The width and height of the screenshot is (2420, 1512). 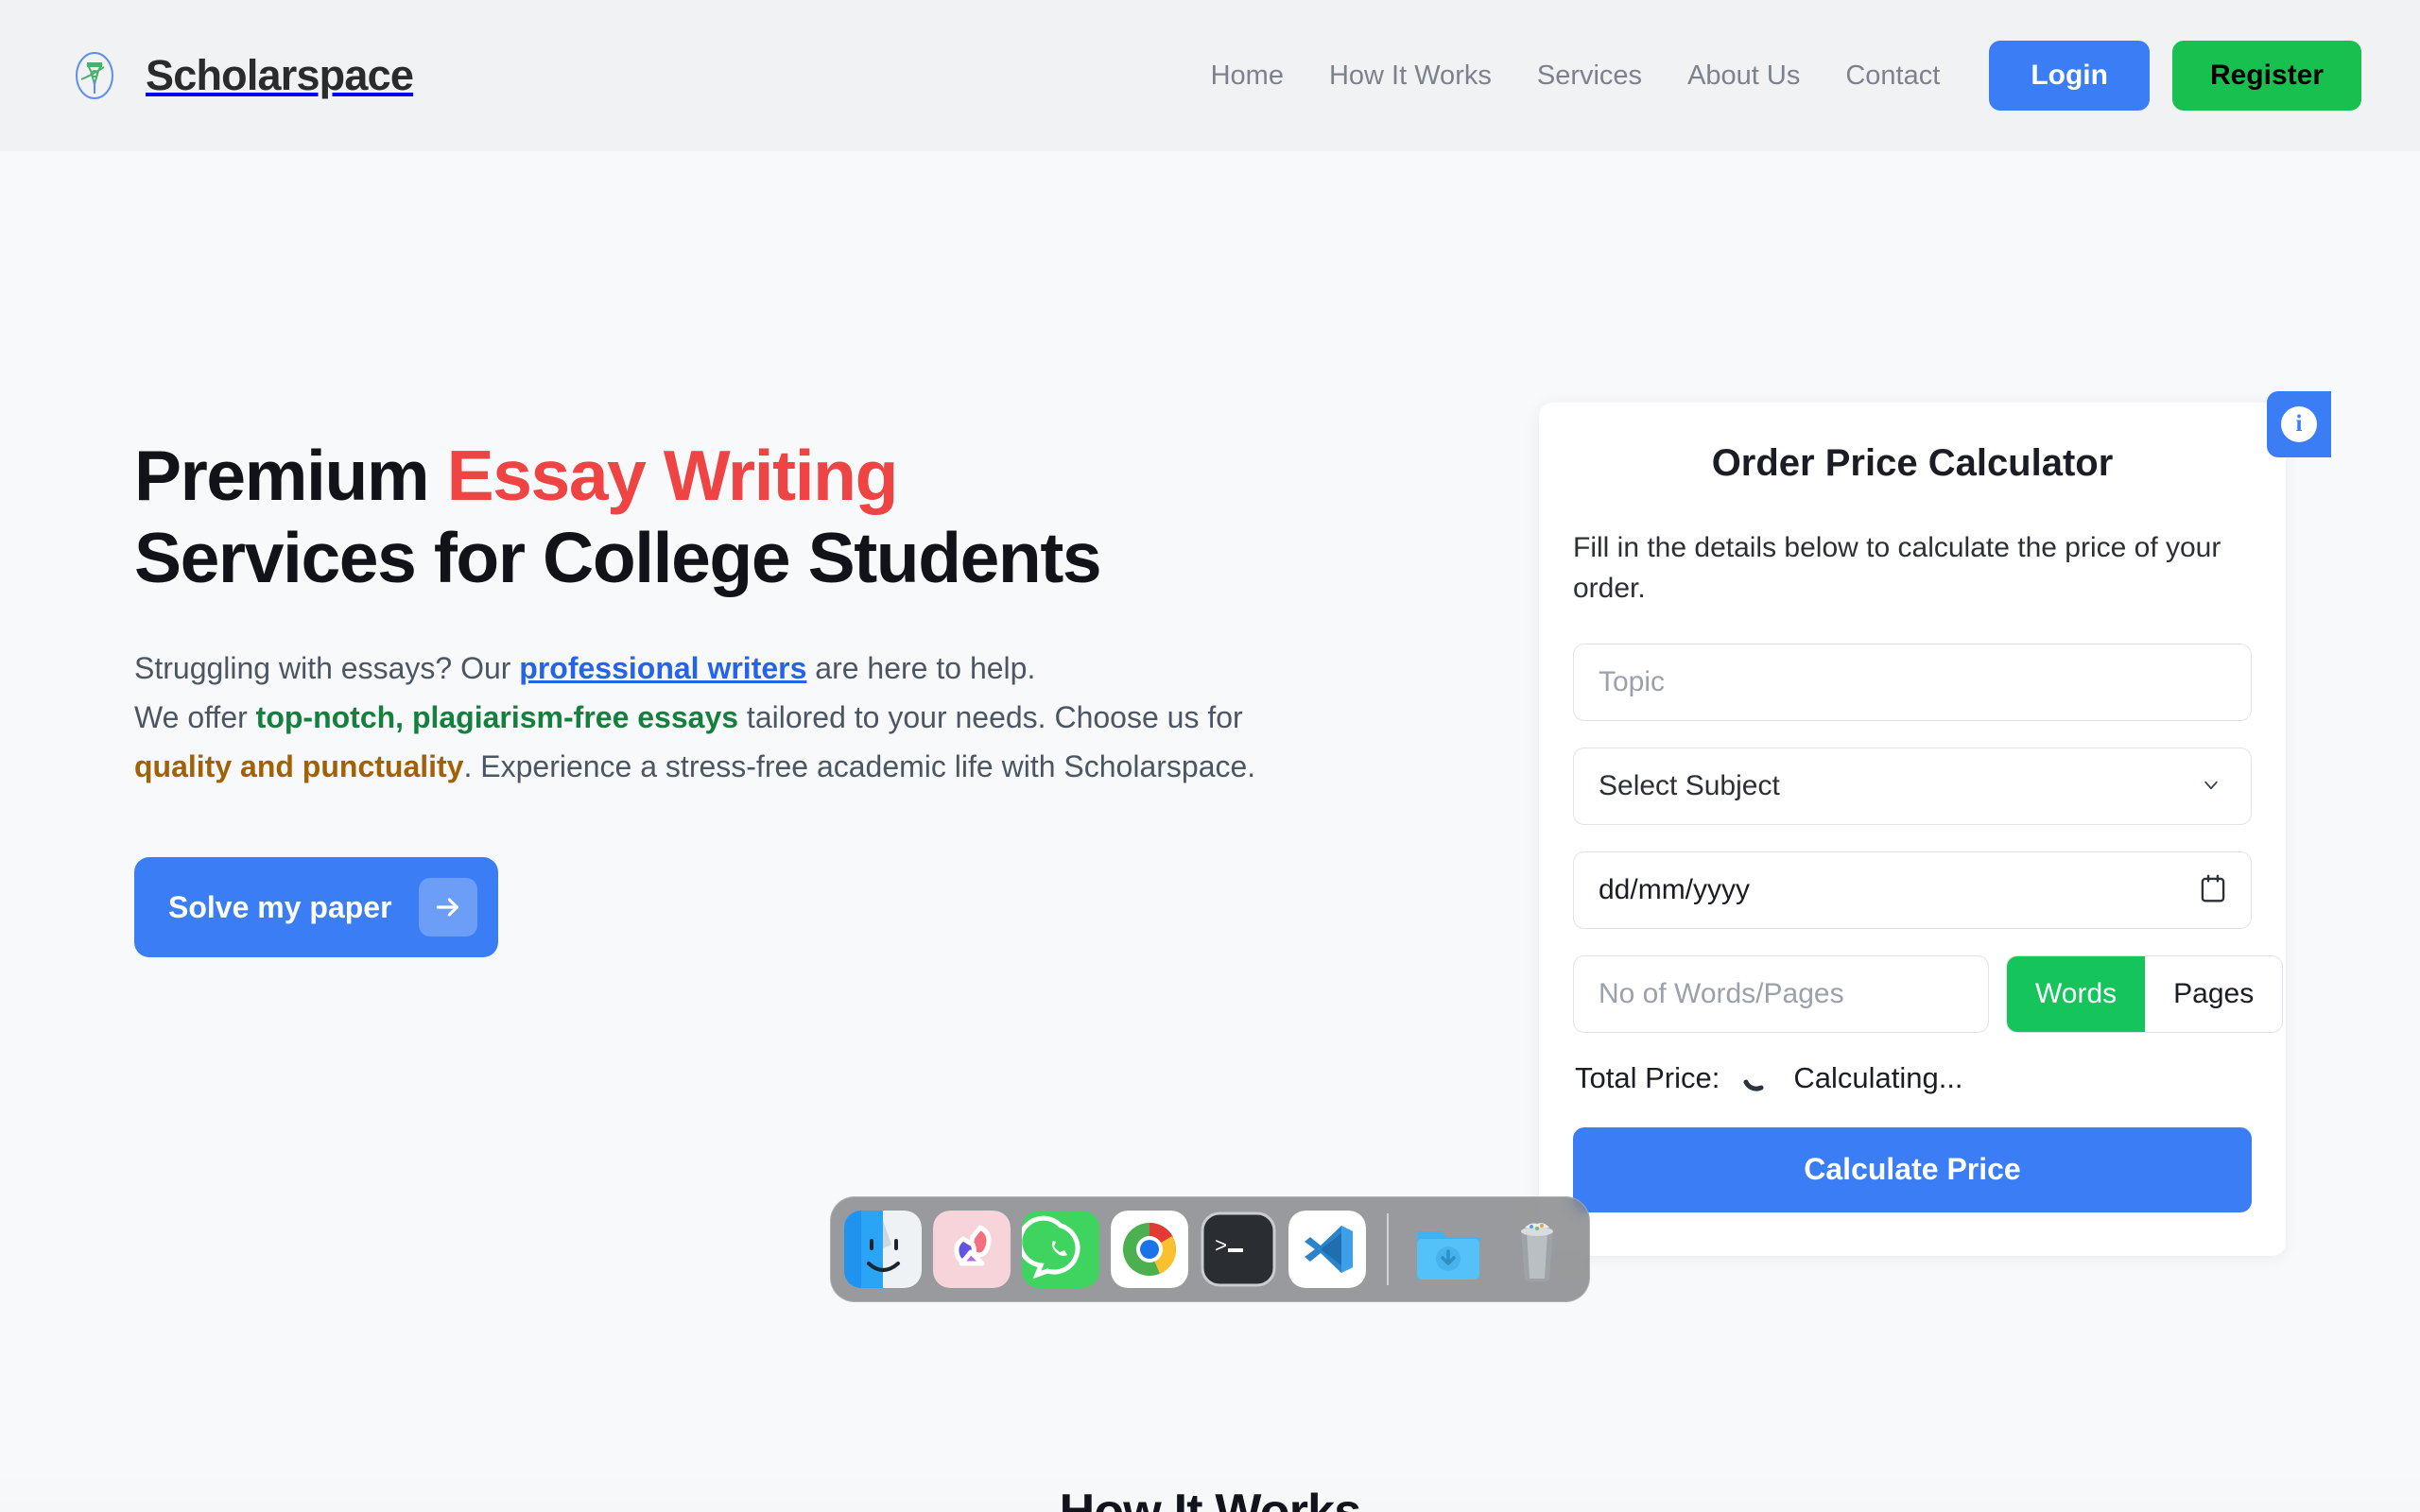 I want to click on brand-logo-link: Scholarspace, so click(x=241, y=75).